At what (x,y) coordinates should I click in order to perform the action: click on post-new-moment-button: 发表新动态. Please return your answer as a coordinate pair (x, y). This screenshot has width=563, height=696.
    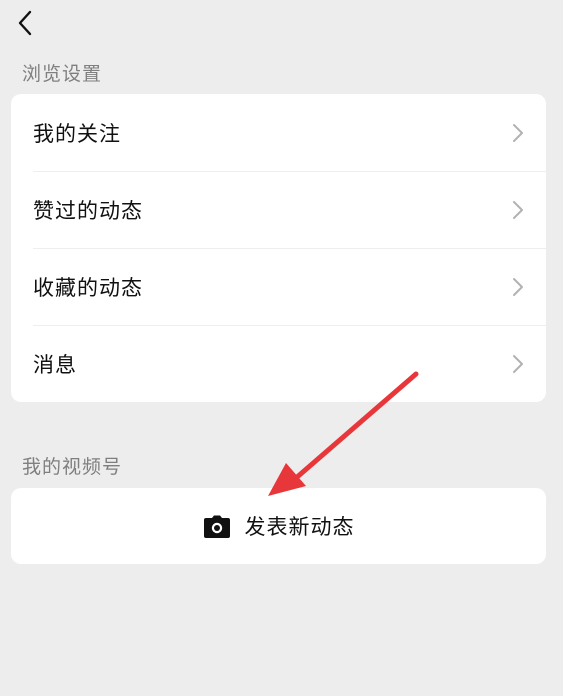
    Looking at the image, I should click on (278, 526).